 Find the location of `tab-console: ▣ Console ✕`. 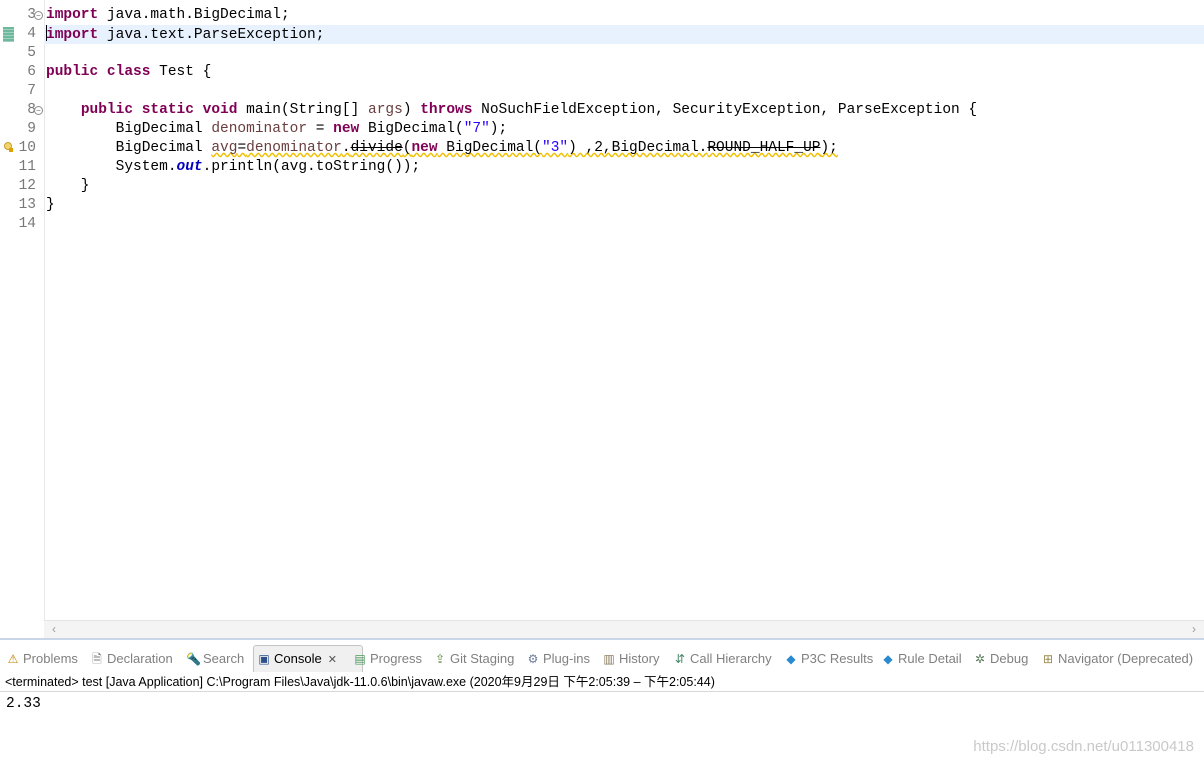

tab-console: ▣ Console ✕ is located at coordinates (308, 658).